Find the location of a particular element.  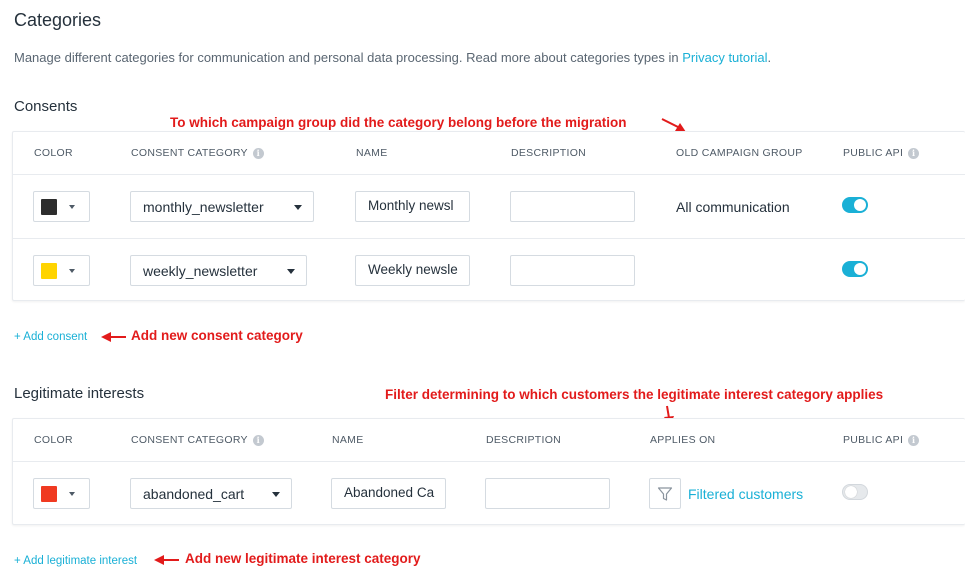

annotation-arrow-add-consent is located at coordinates (113, 337).